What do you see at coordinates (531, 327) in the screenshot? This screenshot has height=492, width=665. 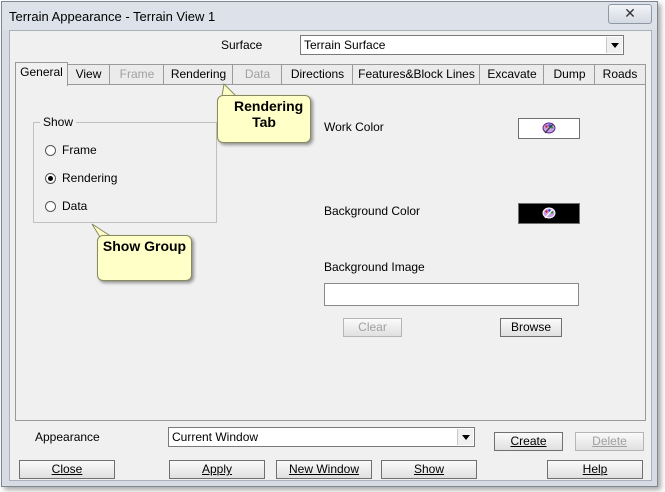 I see `browse-button: Browse` at bounding box center [531, 327].